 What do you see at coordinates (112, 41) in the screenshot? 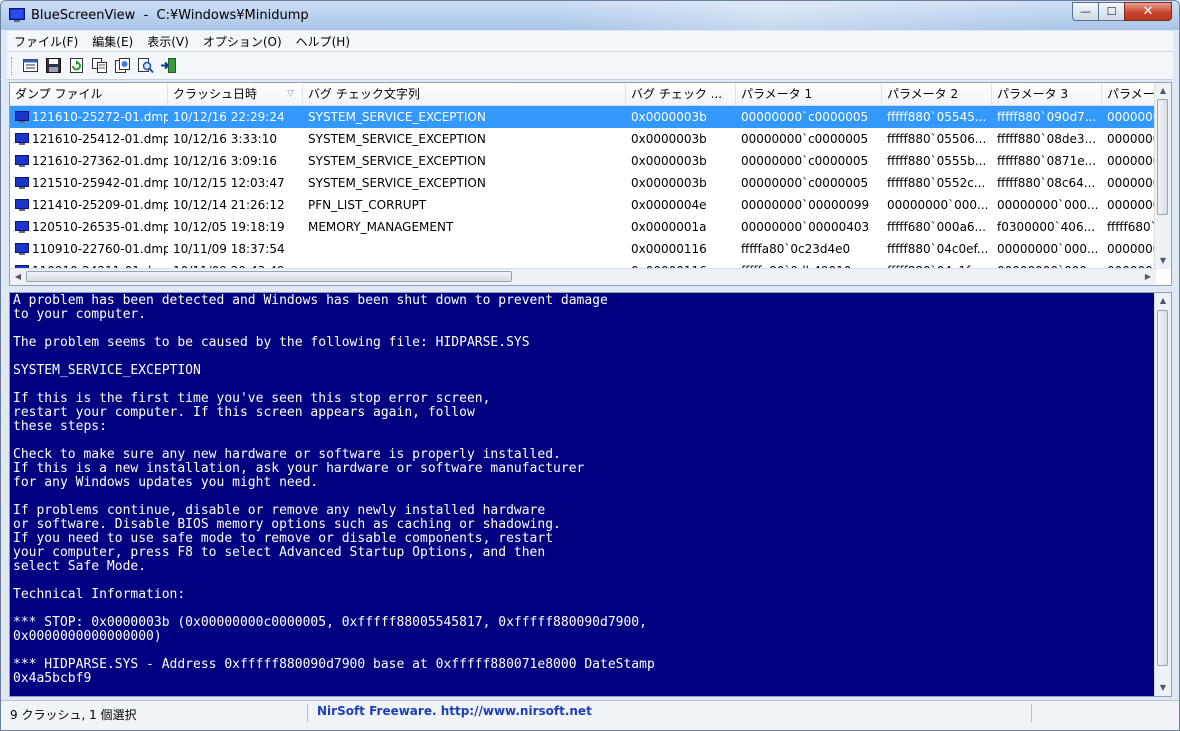
I see `menu-edit: 編集(E)` at bounding box center [112, 41].